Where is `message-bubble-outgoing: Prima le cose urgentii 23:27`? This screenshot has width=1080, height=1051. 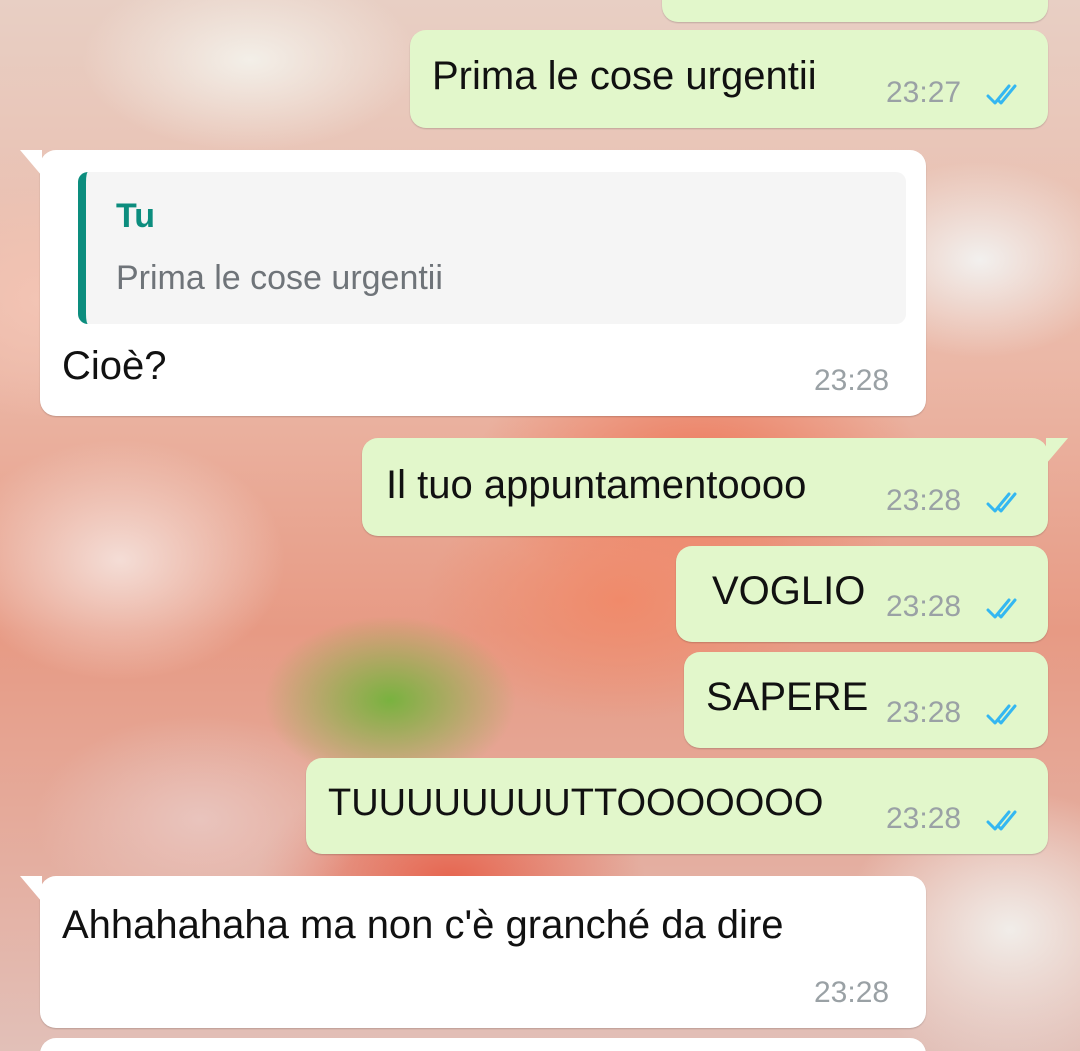 message-bubble-outgoing: Prima le cose urgentii 23:27 is located at coordinates (729, 79).